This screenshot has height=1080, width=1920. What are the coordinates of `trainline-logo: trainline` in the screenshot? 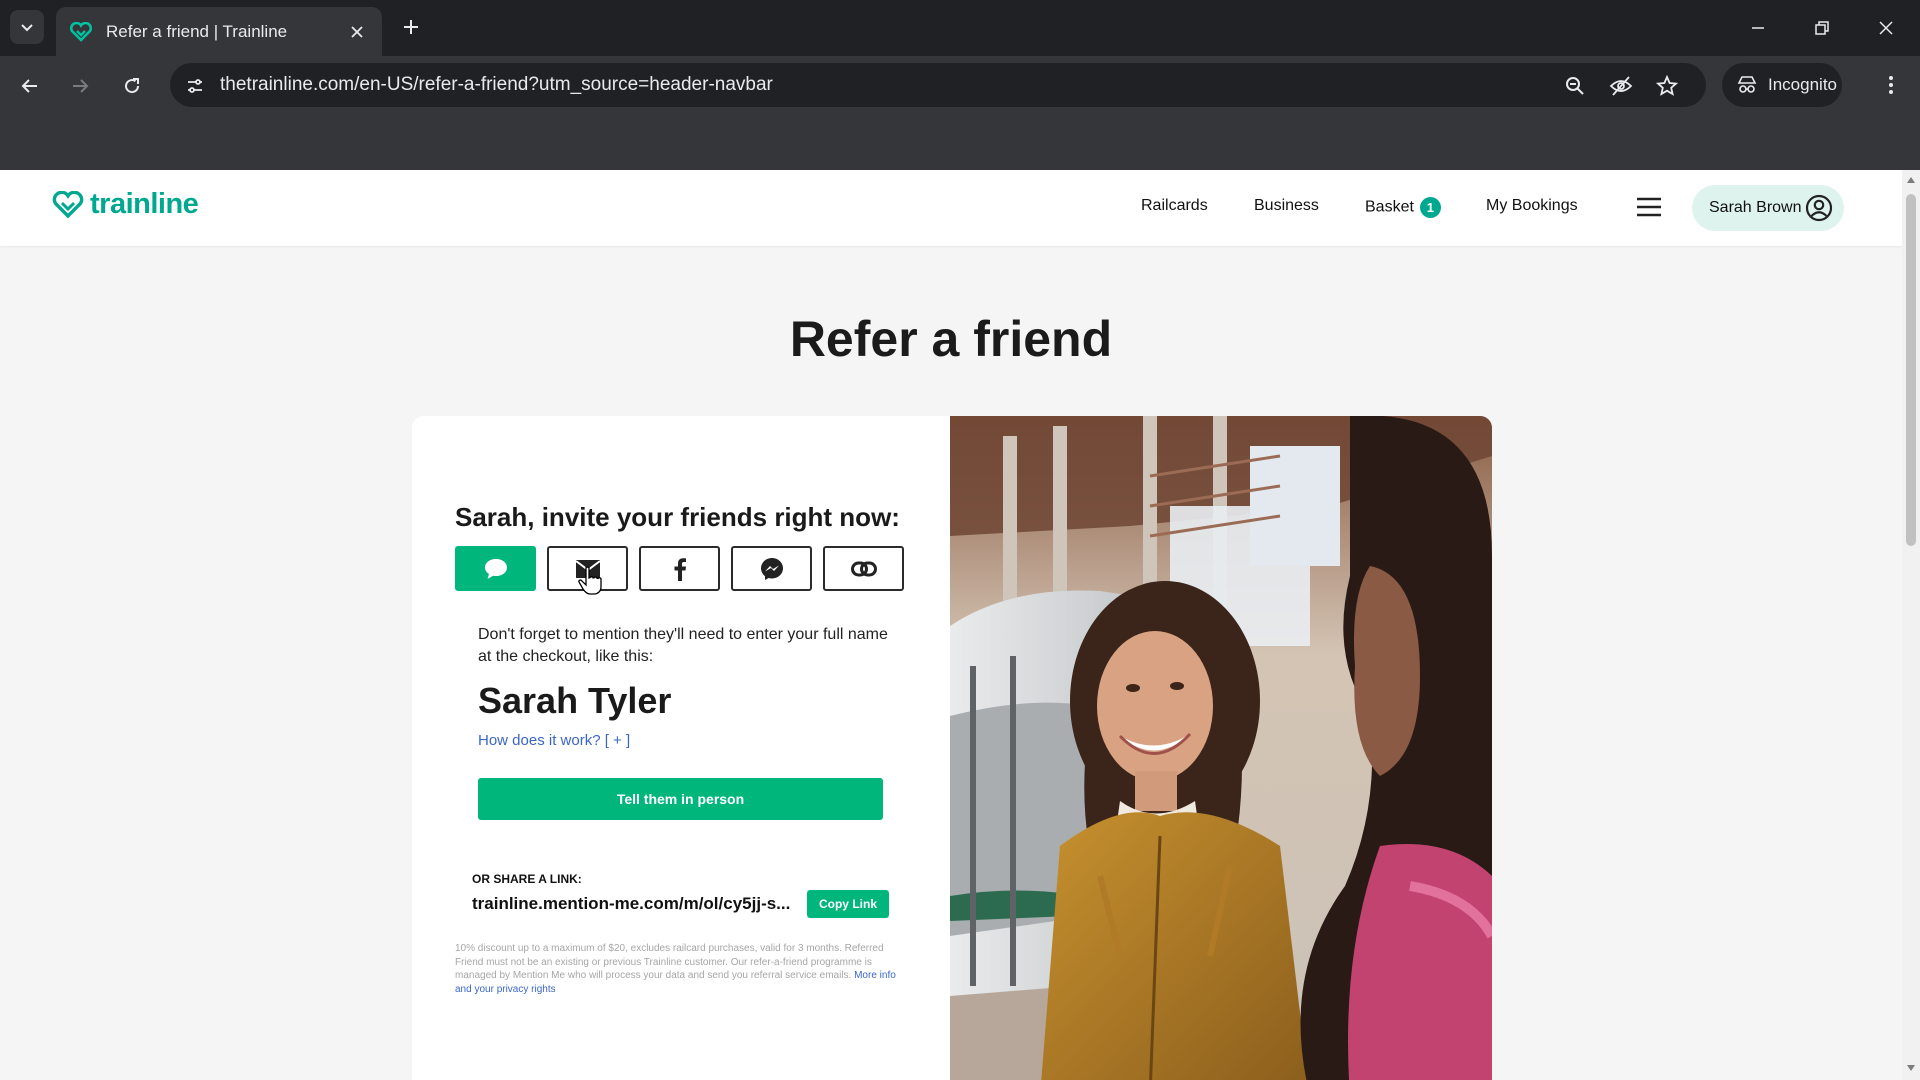 It's located at (125, 204).